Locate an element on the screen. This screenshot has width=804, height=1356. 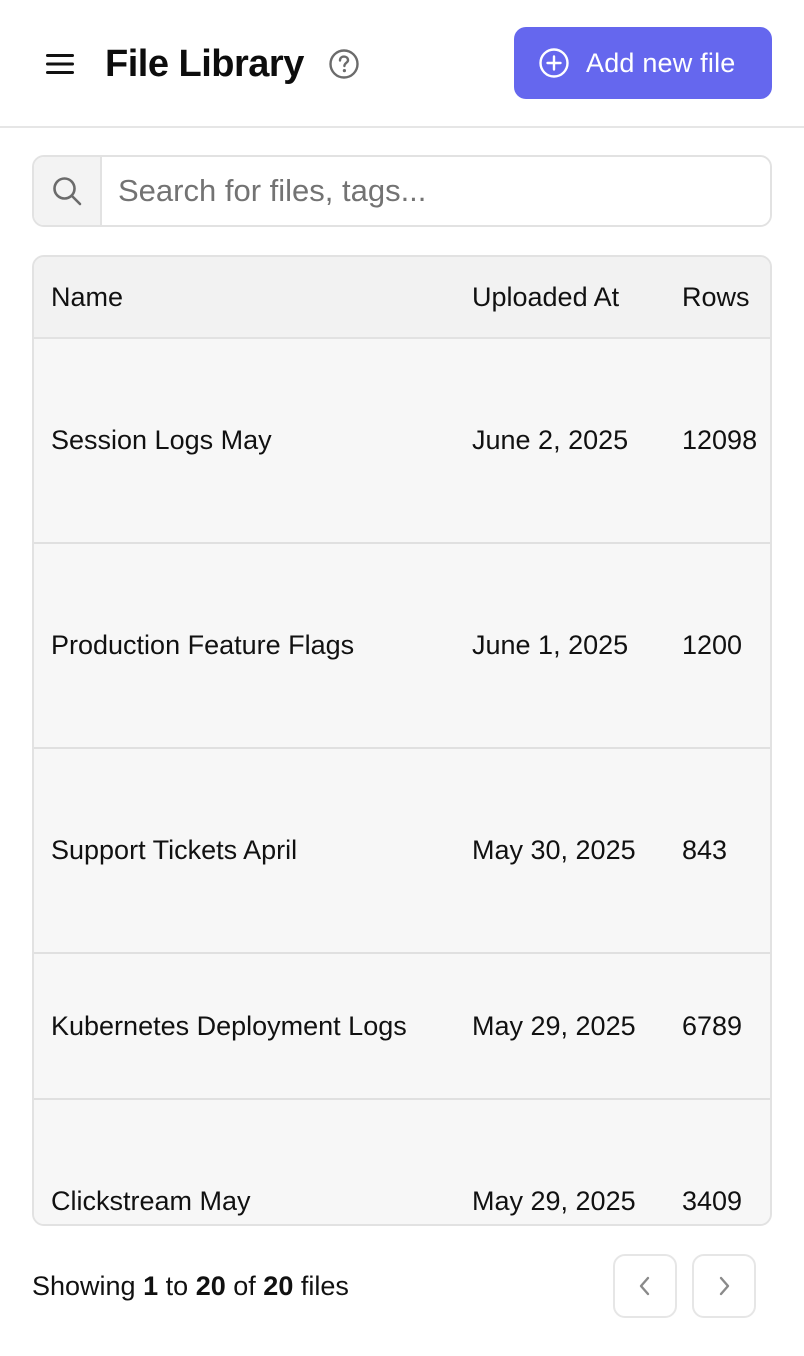
range-end: 20 is located at coordinates (210, 1286).